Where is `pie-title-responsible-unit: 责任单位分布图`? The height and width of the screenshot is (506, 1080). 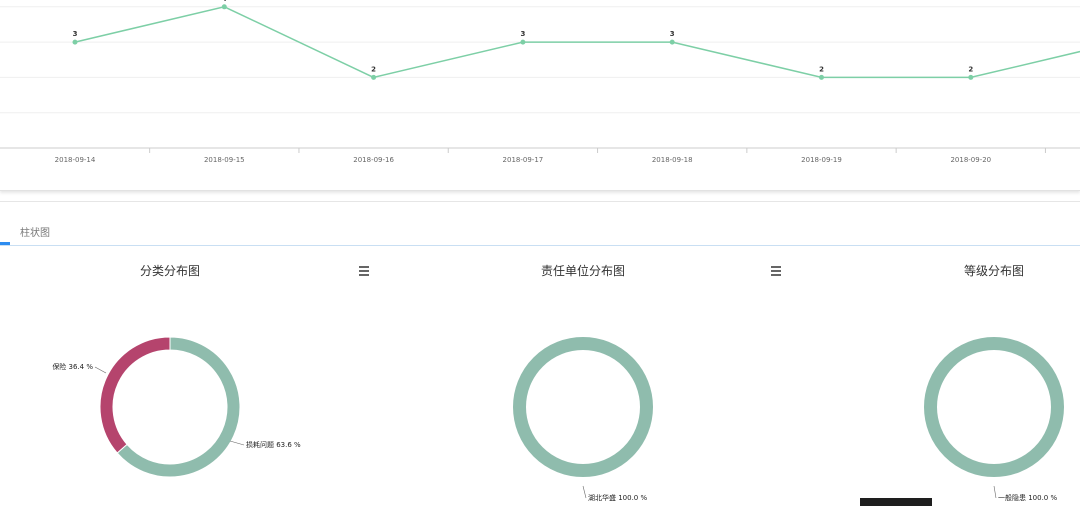
pie-title-responsible-unit: 责任单位分布图 is located at coordinates (583, 271).